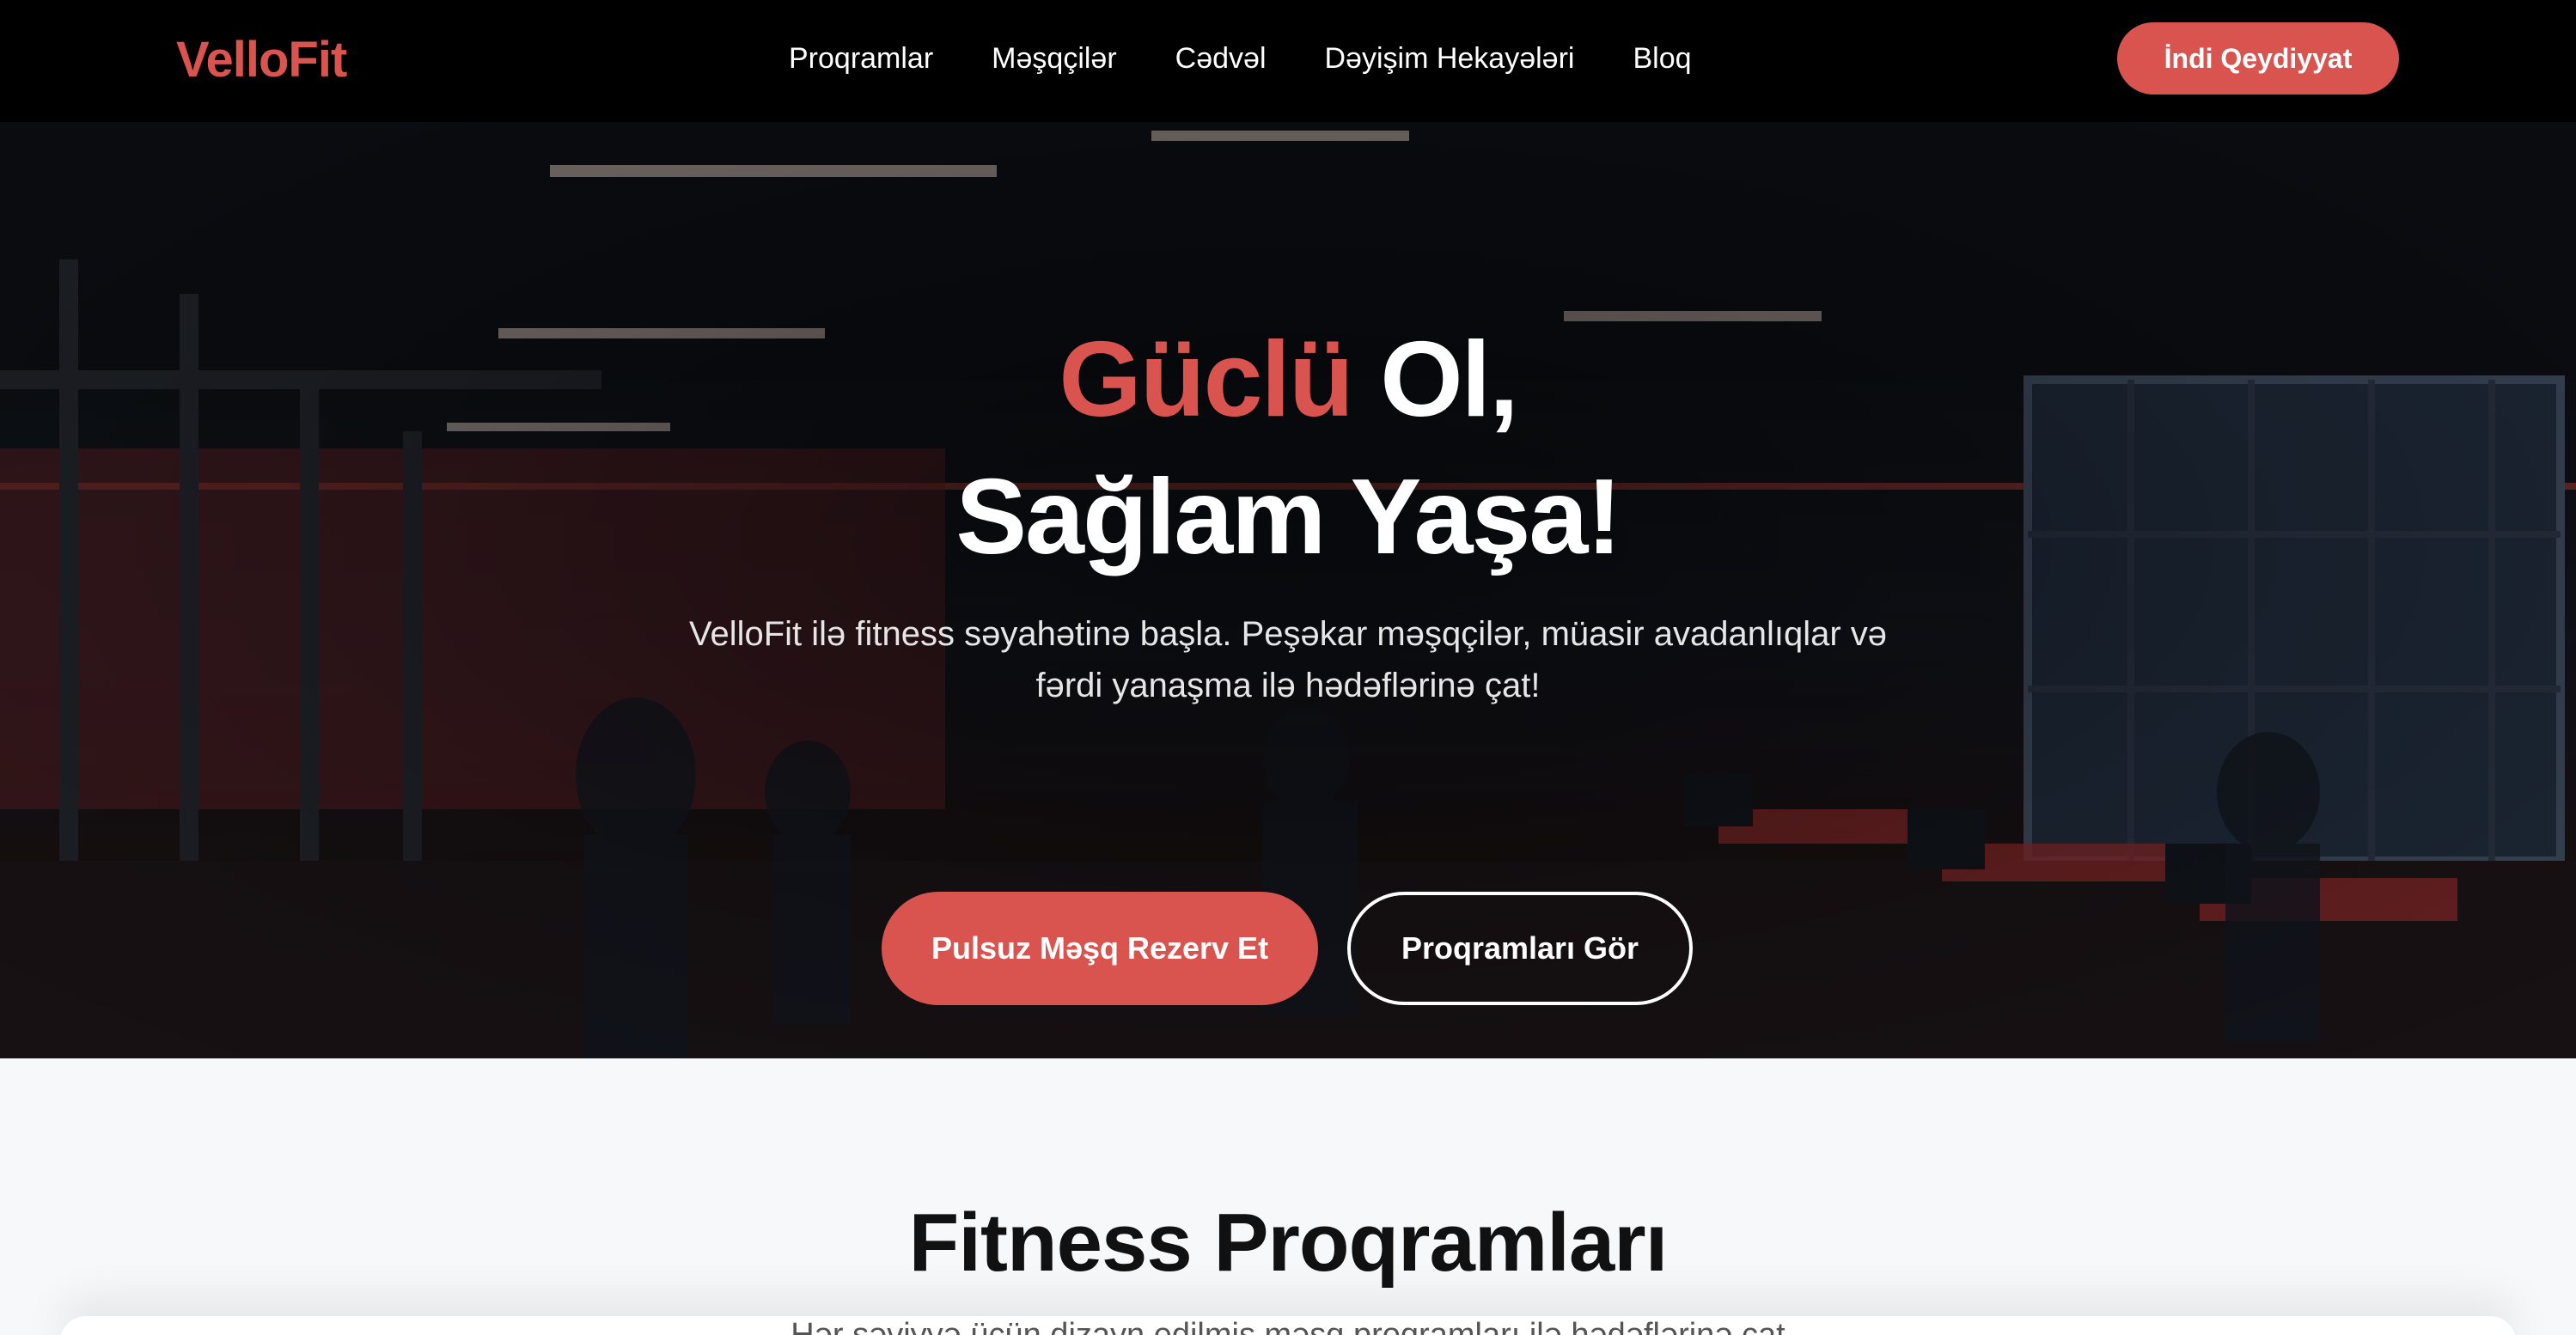  Describe the element at coordinates (1054, 58) in the screenshot. I see `nav-link-trainers: Məşqçilər` at that location.